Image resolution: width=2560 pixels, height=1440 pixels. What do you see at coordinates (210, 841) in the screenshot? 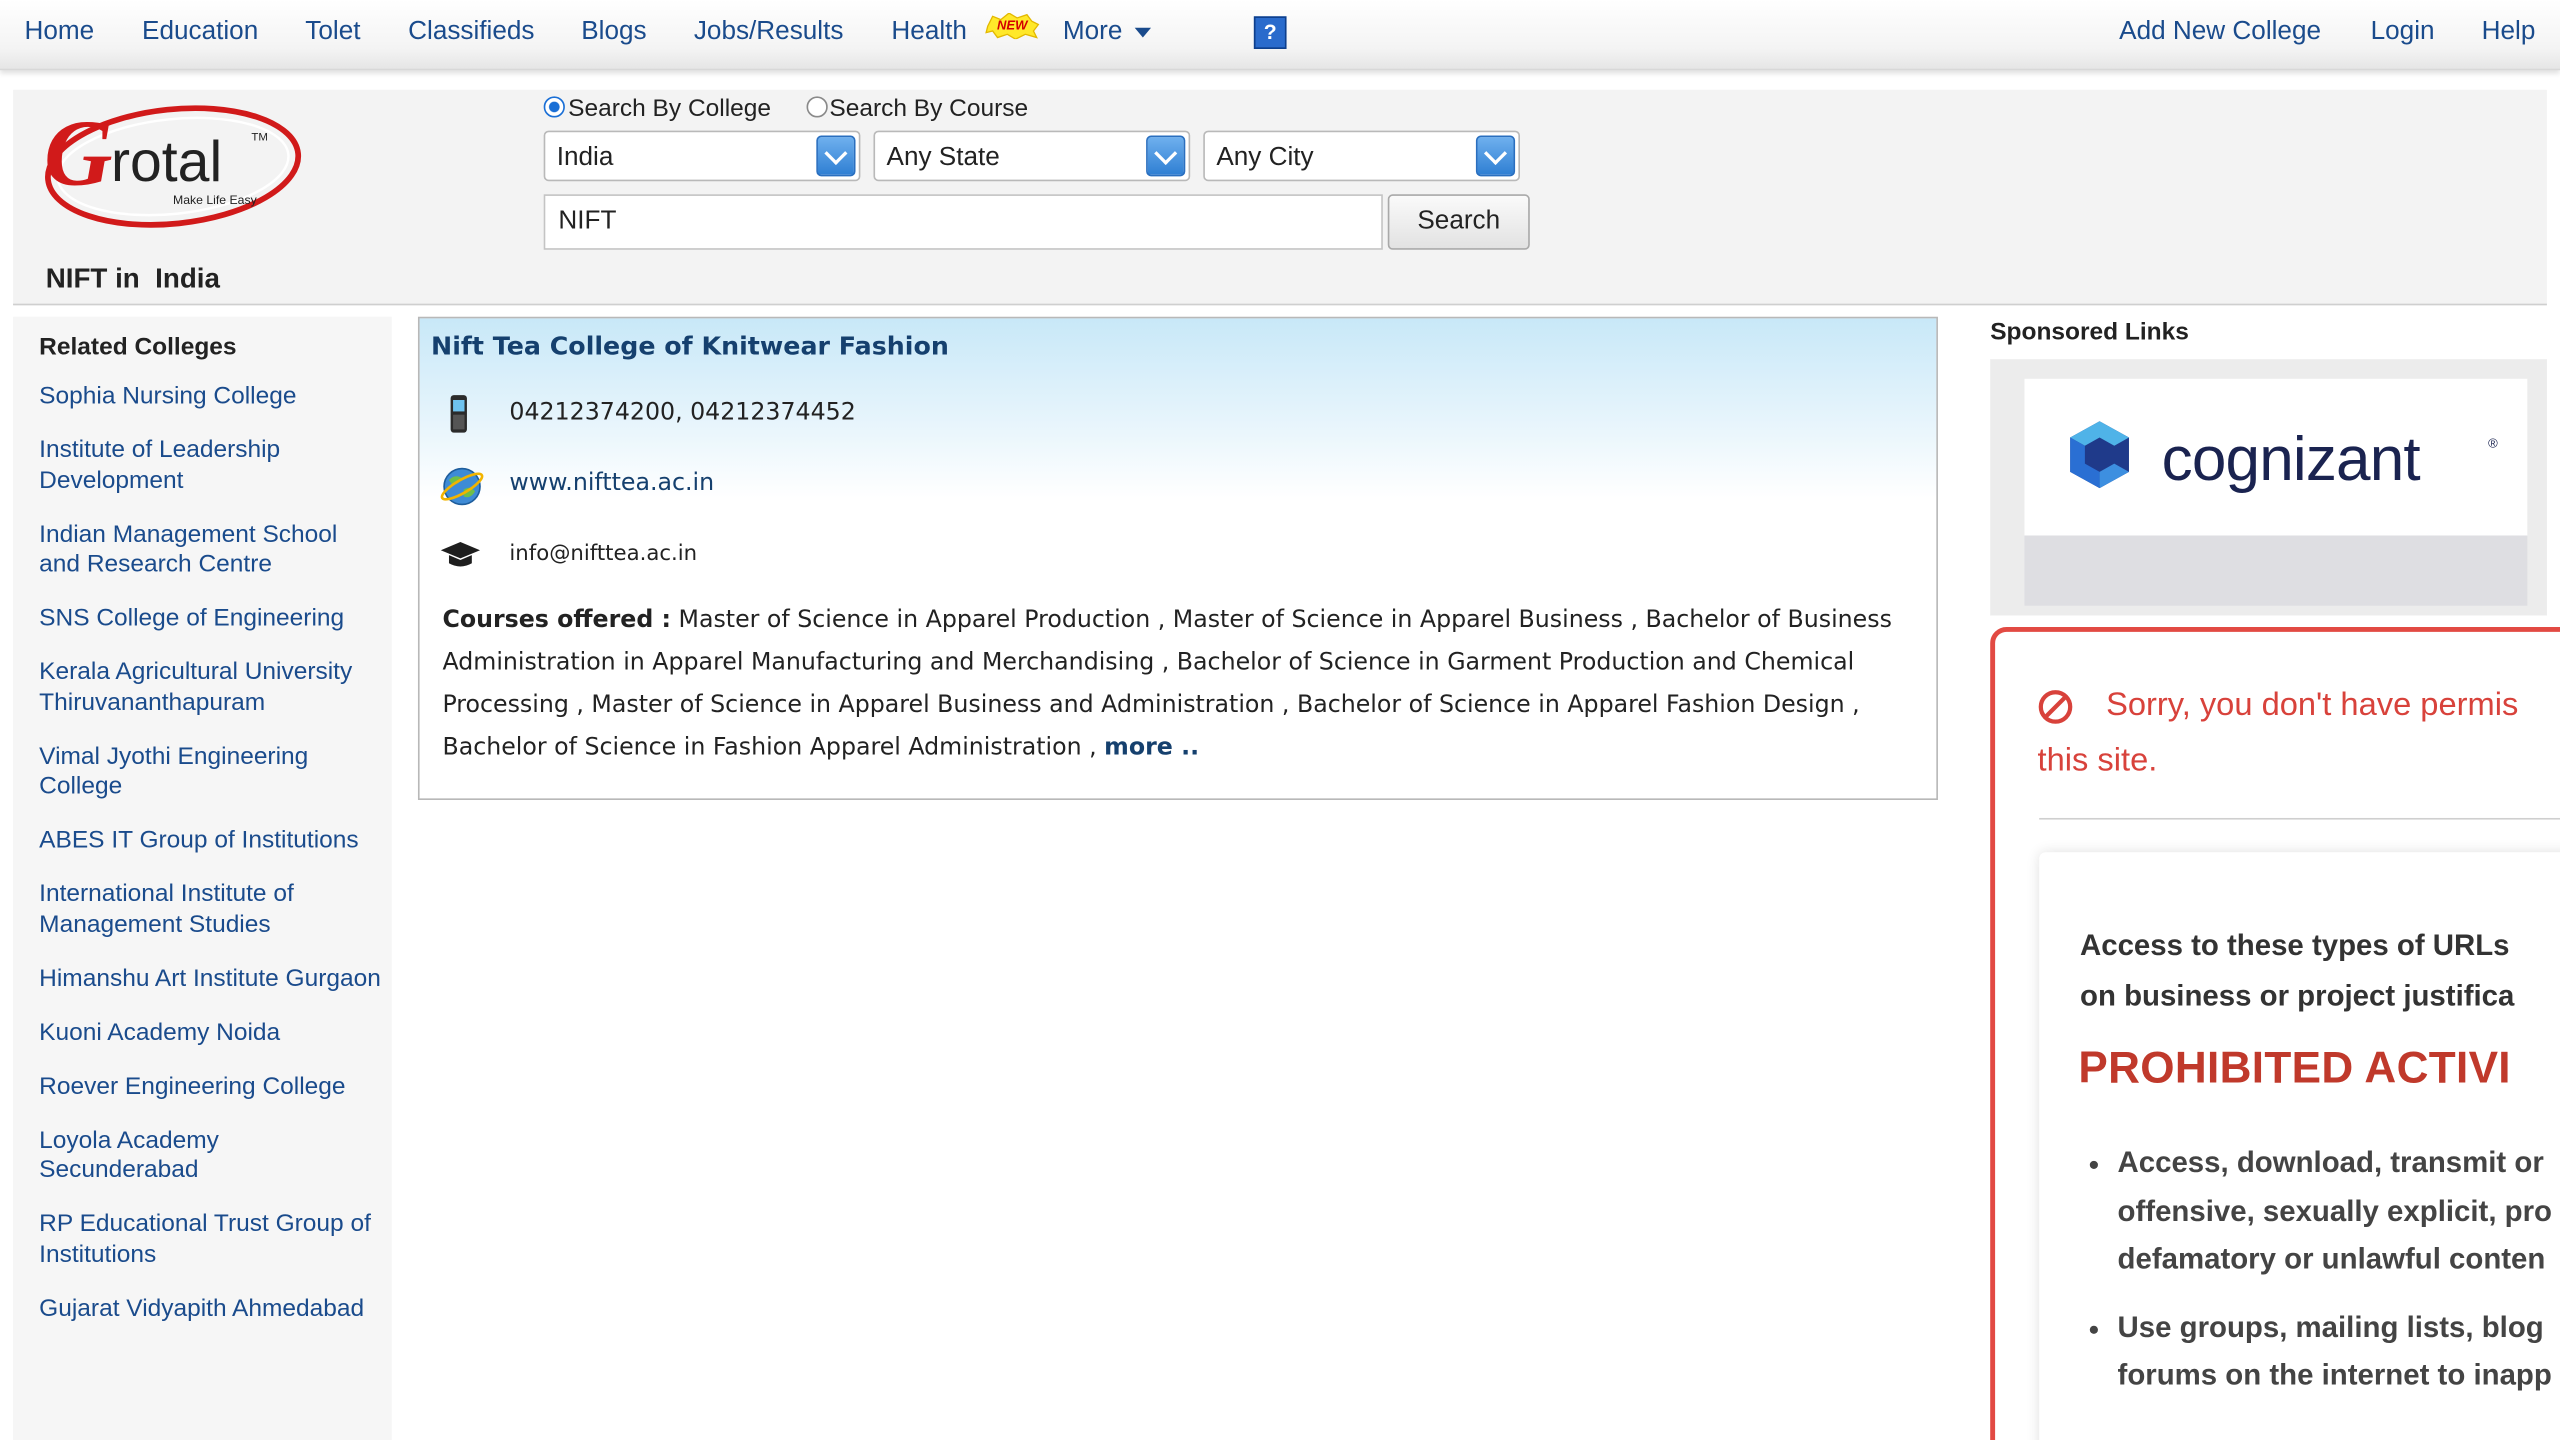
I see `related-college-link: ABES IT Group of Institutions` at bounding box center [210, 841].